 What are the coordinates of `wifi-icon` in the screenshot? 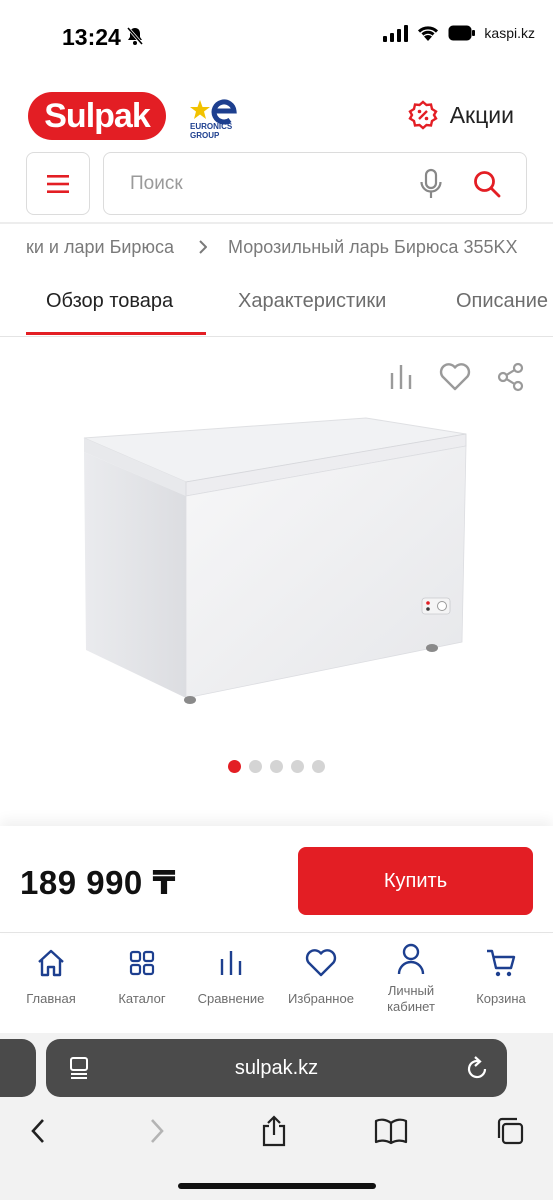 It's located at (428, 33).